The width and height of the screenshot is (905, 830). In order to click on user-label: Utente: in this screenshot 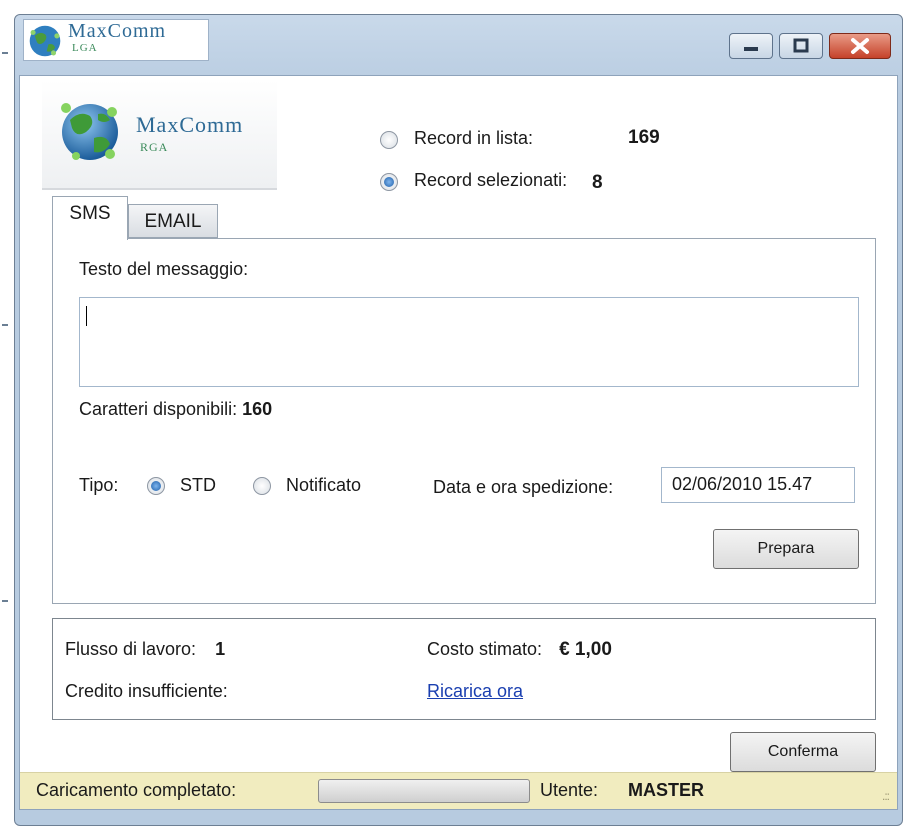, I will do `click(569, 790)`.